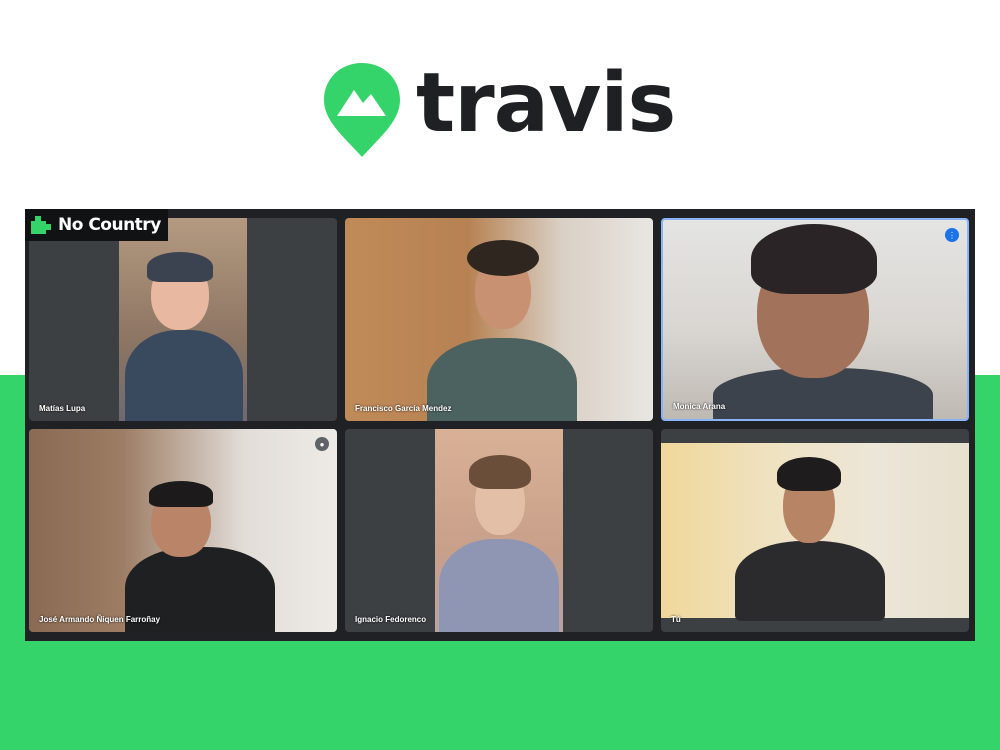 The height and width of the screenshot is (750, 1000). I want to click on participant-tile: Francisco García Mendez, so click(499, 319).